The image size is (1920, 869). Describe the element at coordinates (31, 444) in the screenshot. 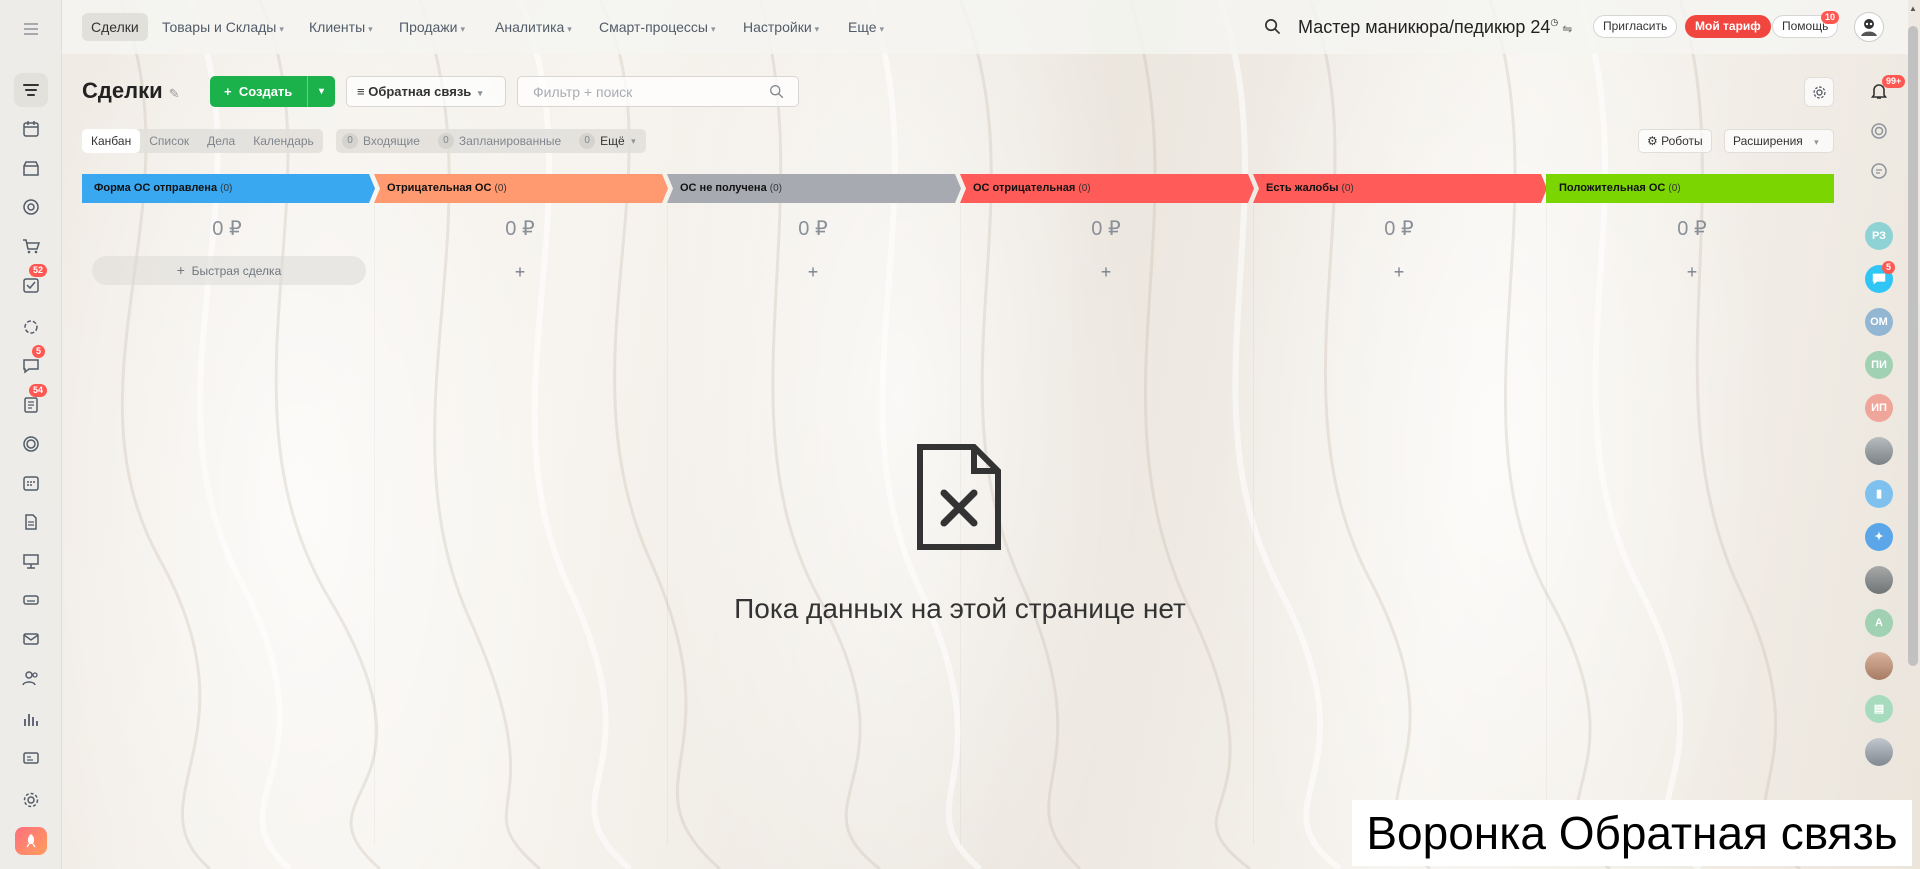

I see `sidebar-circle-icon` at that location.